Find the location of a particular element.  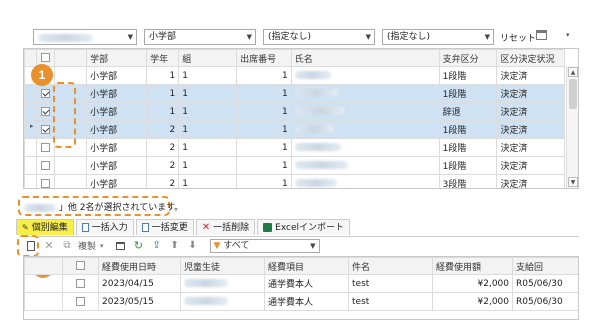

table-row: 小学部 1 1 1 辞退 決定済 is located at coordinates (294, 111).